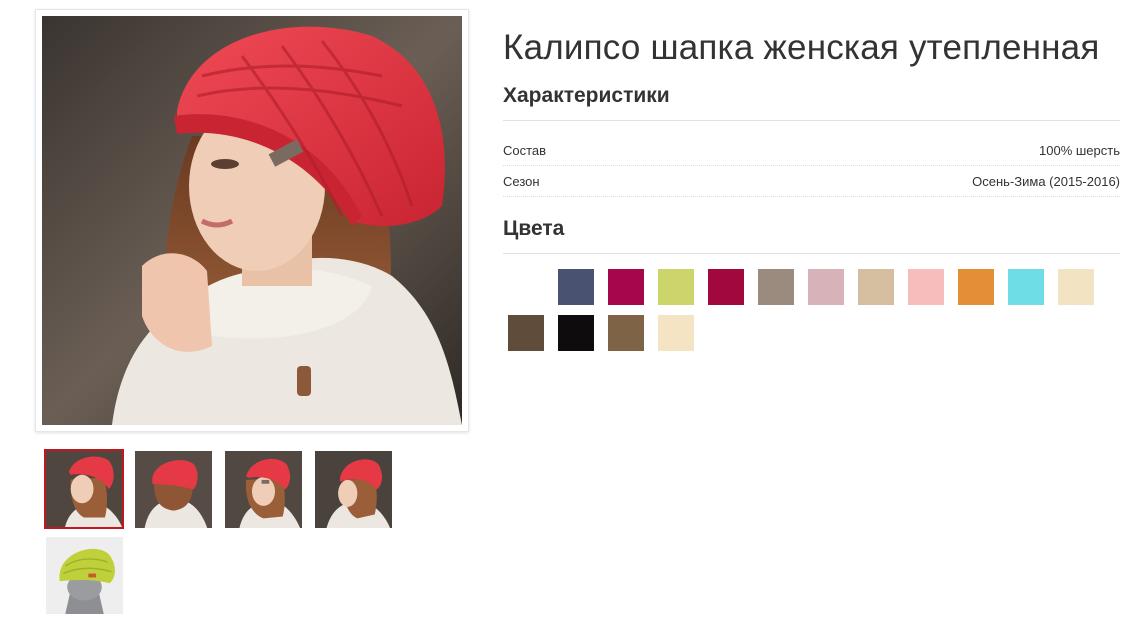 The width and height of the screenshot is (1140, 627). What do you see at coordinates (521, 181) in the screenshot?
I see `spec-label: Сезон` at bounding box center [521, 181].